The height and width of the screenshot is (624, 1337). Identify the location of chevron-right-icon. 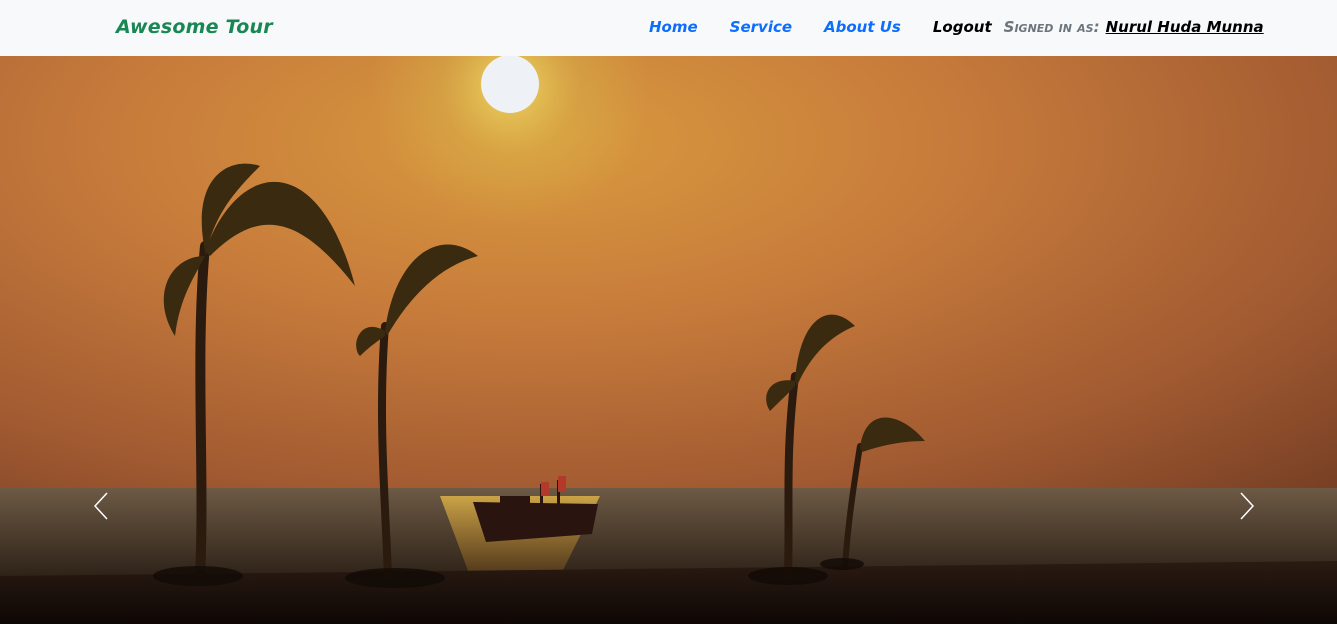
(1247, 506).